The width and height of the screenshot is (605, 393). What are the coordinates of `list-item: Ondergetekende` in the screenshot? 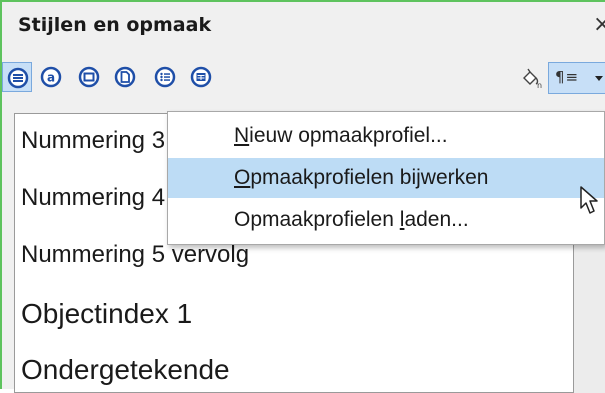 It's located at (125, 370).